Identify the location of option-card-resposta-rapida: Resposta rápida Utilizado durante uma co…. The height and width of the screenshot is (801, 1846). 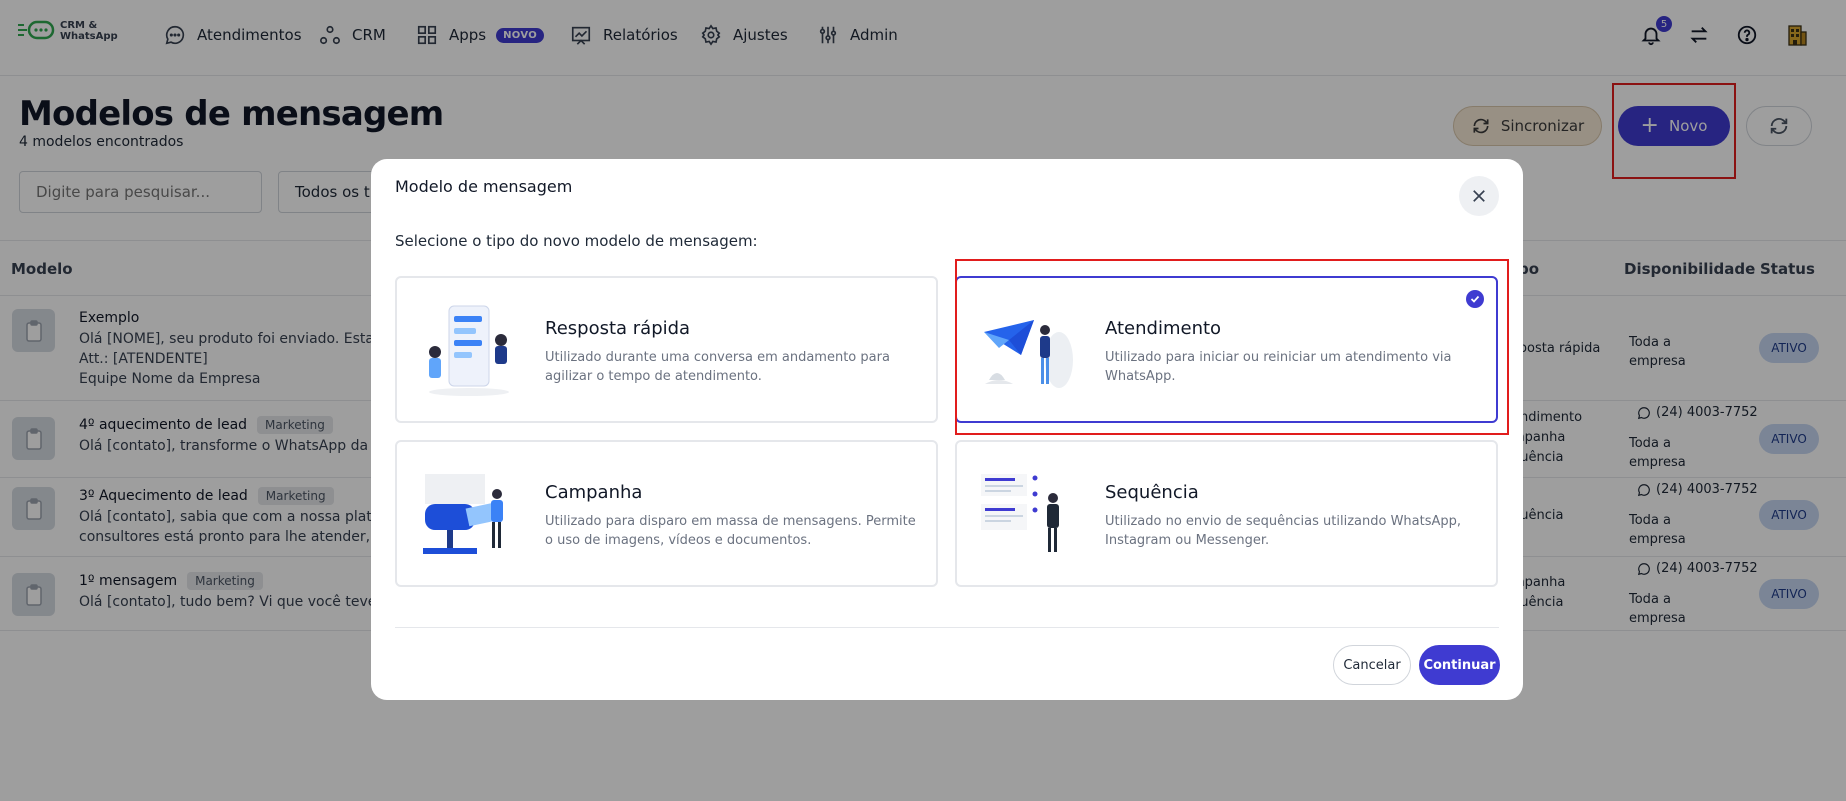
(666, 349).